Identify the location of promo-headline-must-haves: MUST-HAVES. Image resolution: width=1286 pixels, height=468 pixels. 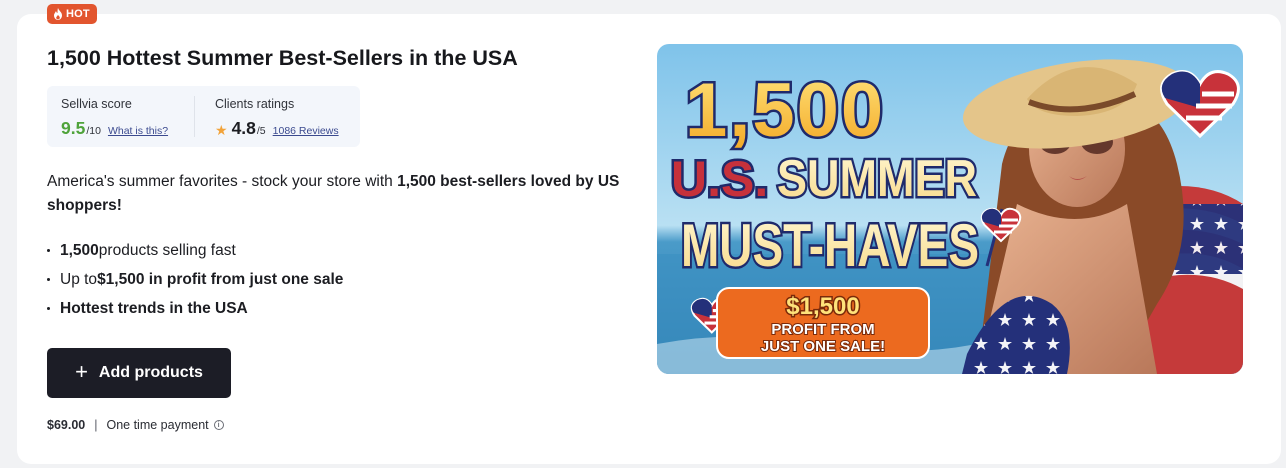
(830, 245).